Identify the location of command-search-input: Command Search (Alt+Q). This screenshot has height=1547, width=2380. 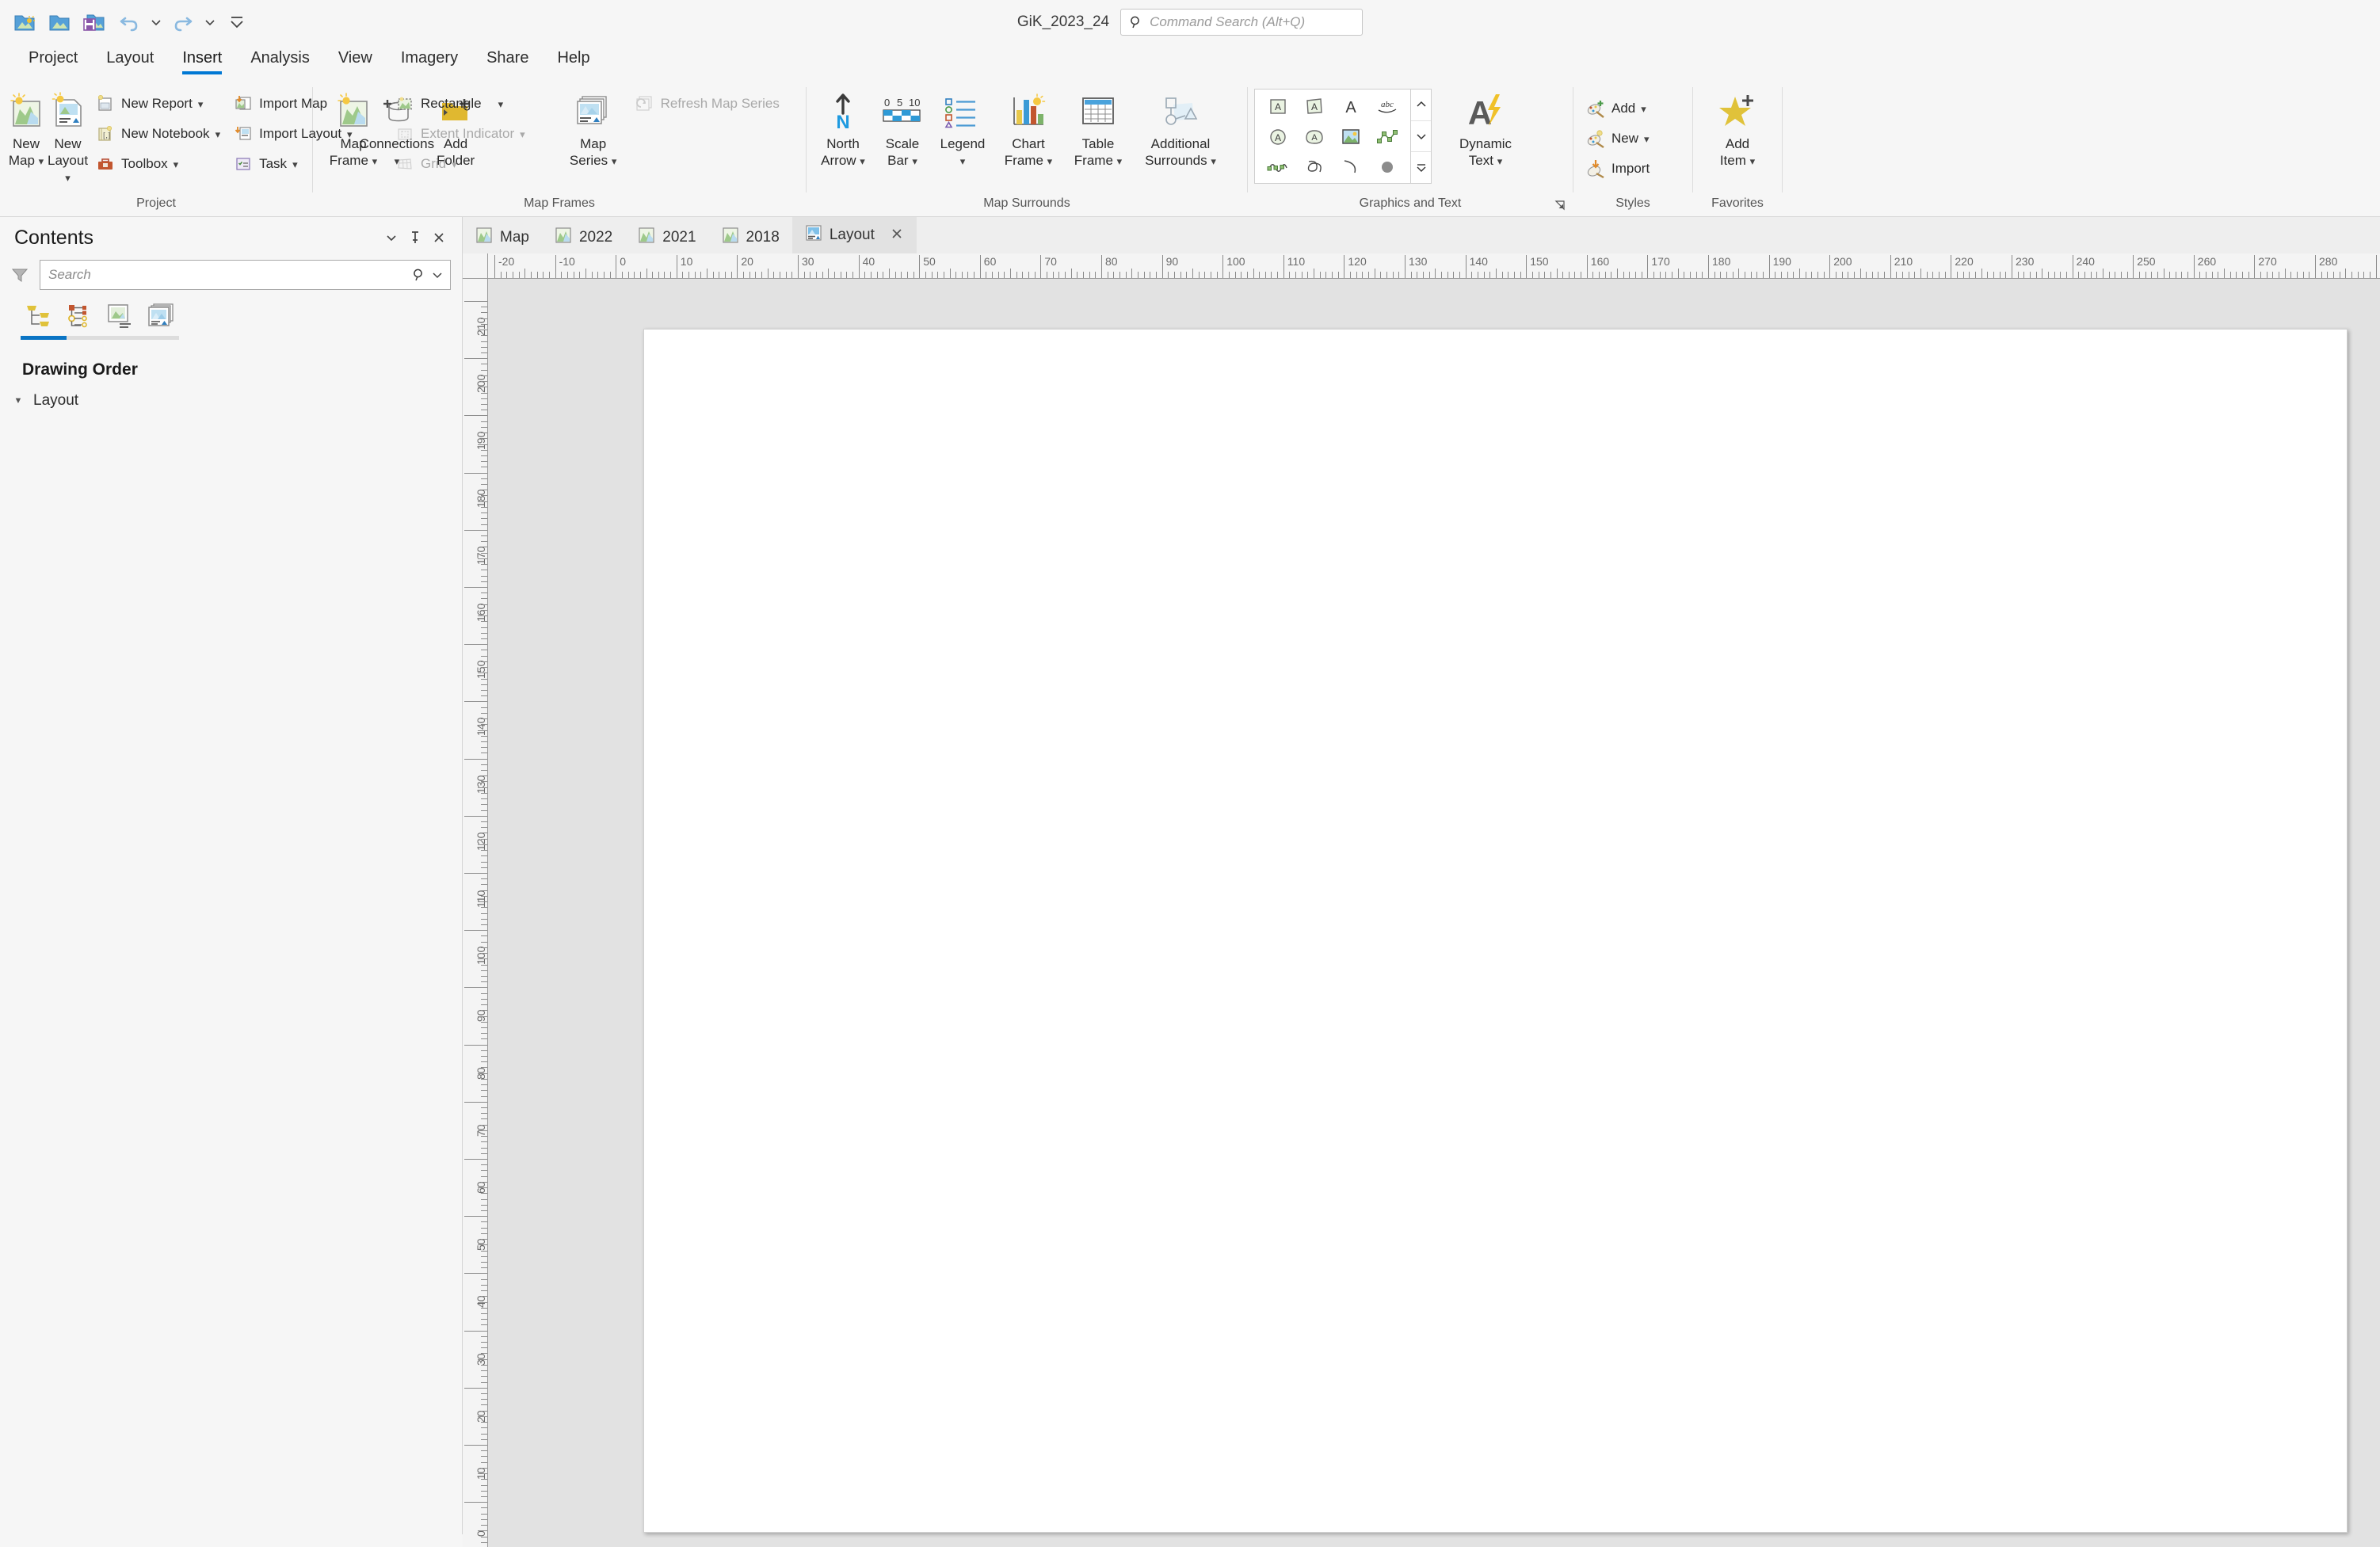
(1242, 22).